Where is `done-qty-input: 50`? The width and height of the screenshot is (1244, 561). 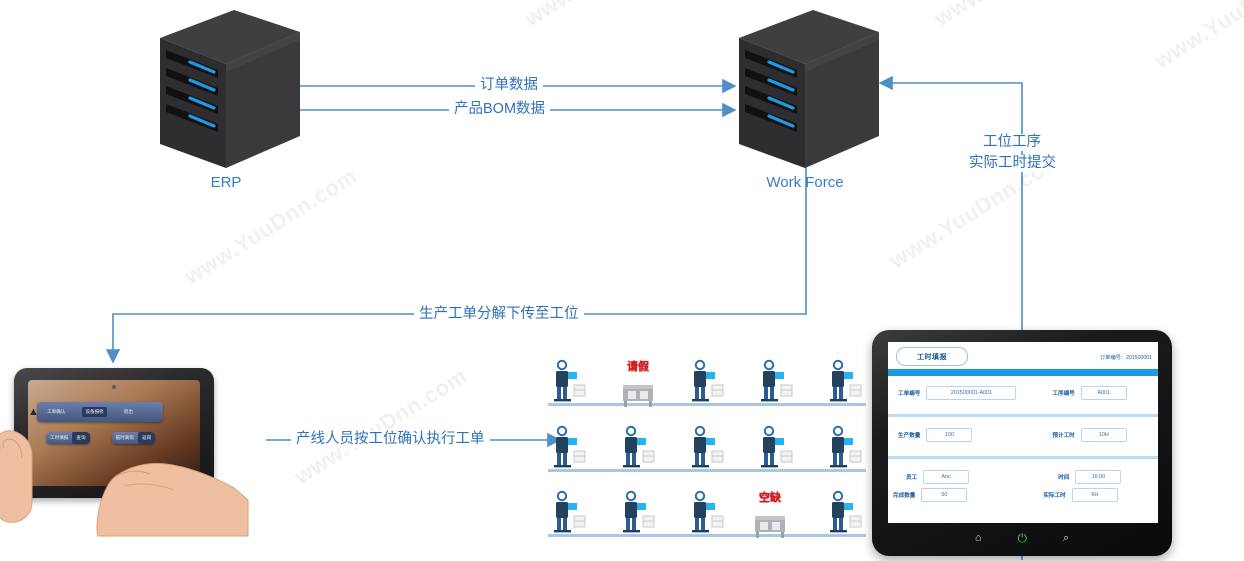
done-qty-input: 50 is located at coordinates (944, 495).